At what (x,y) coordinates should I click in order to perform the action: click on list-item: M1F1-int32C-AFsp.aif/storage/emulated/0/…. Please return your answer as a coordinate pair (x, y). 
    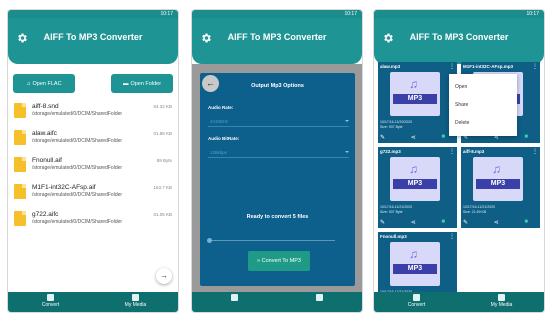
    Looking at the image, I should click on (93, 197).